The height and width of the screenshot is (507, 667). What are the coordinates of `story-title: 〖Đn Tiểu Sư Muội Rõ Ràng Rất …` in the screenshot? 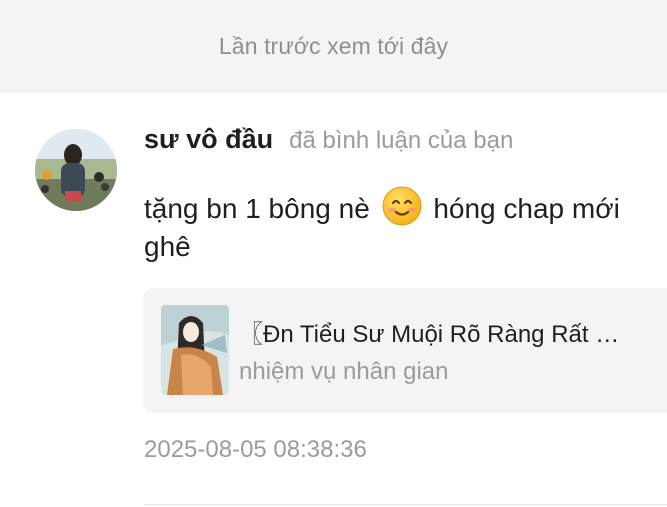 It's located at (429, 334).